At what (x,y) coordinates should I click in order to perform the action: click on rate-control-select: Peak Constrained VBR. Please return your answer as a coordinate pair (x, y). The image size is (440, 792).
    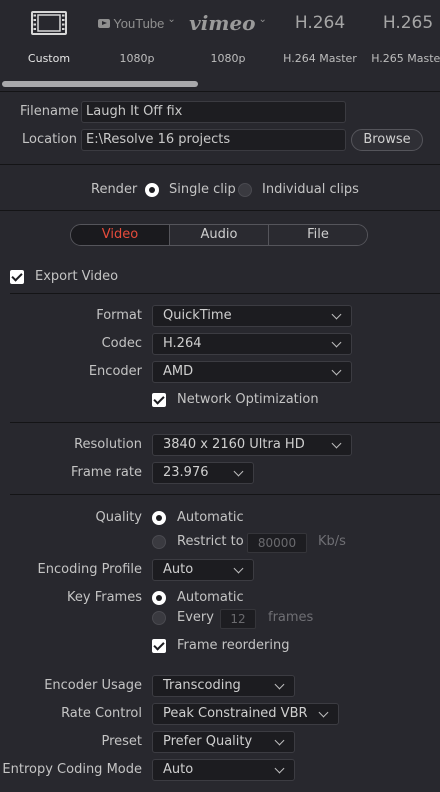
    Looking at the image, I should click on (245, 714).